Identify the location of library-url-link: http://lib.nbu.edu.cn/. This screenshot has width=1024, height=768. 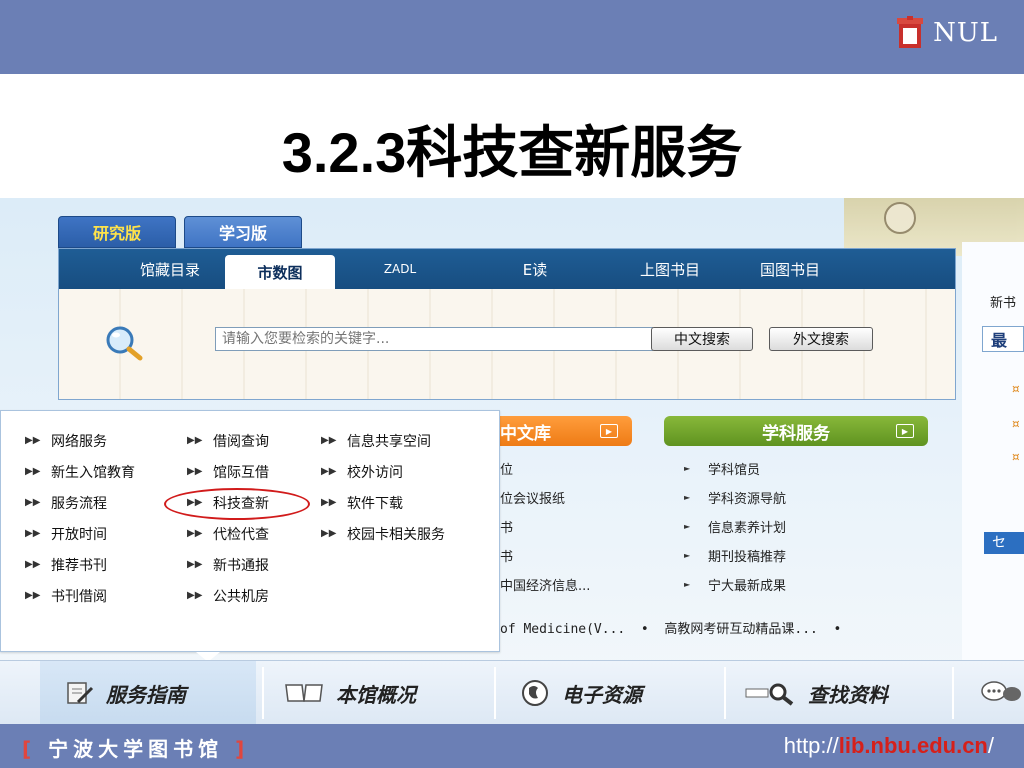
(889, 746).